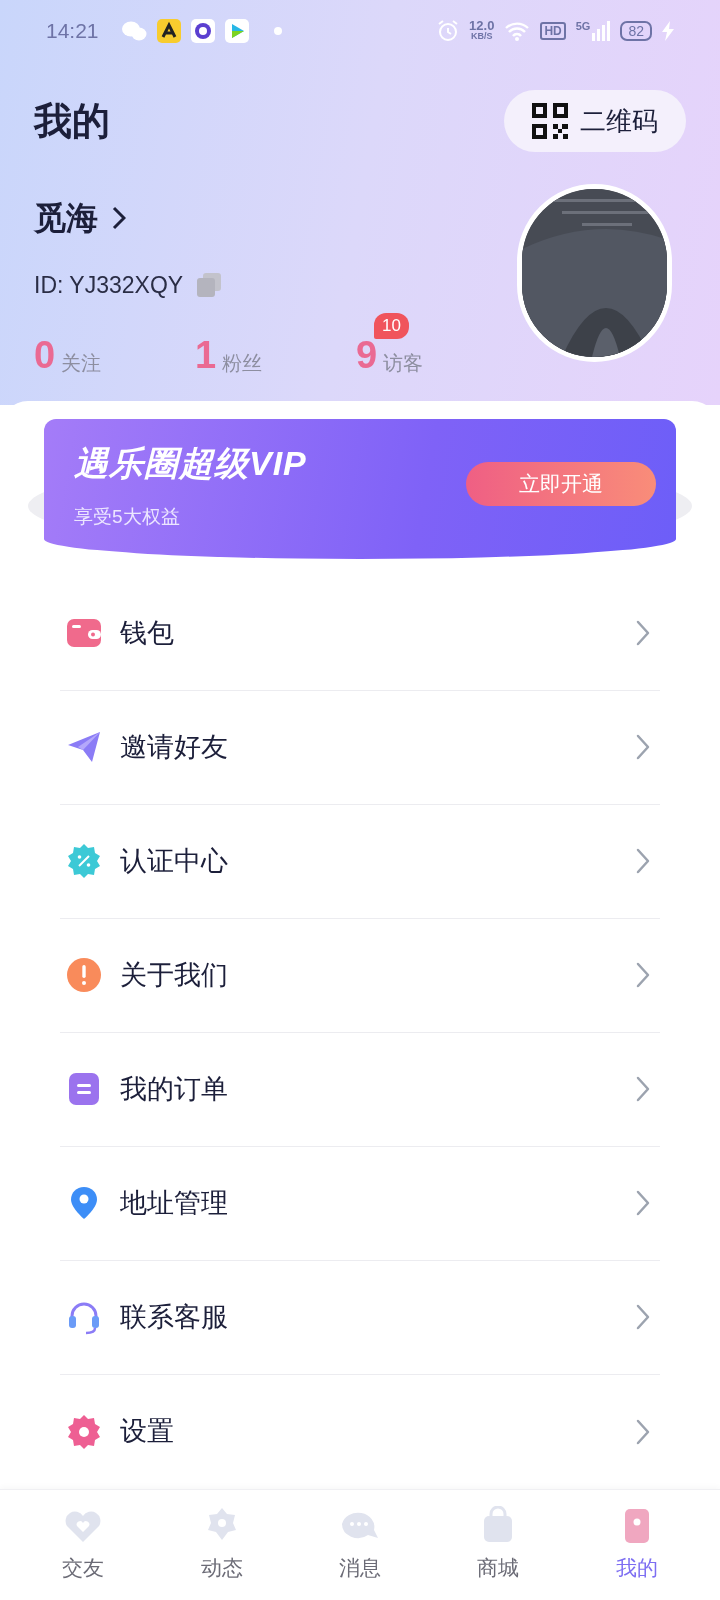  Describe the element at coordinates (360, 1544) in the screenshot. I see `tab-item: 消息` at that location.